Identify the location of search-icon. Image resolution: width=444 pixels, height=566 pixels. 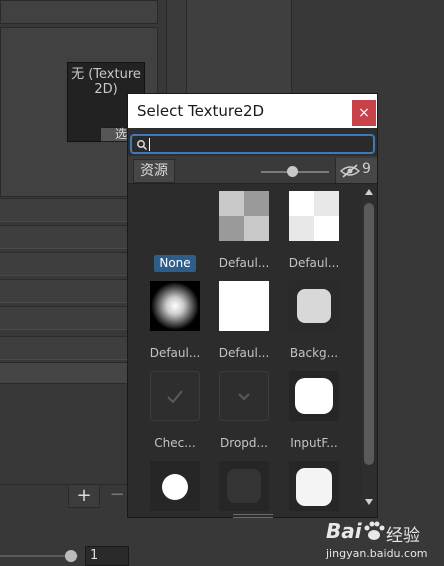
(142, 145).